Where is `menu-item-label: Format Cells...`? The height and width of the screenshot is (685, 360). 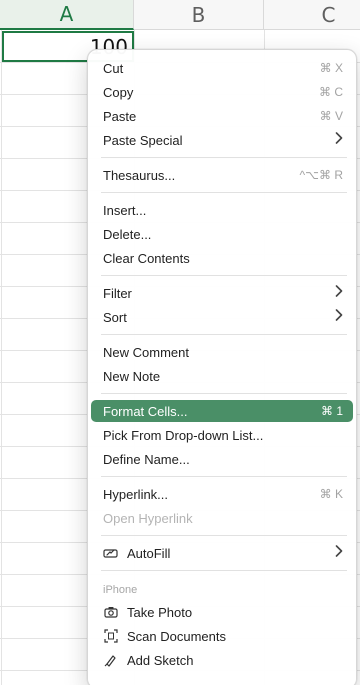 menu-item-label: Format Cells... is located at coordinates (145, 411).